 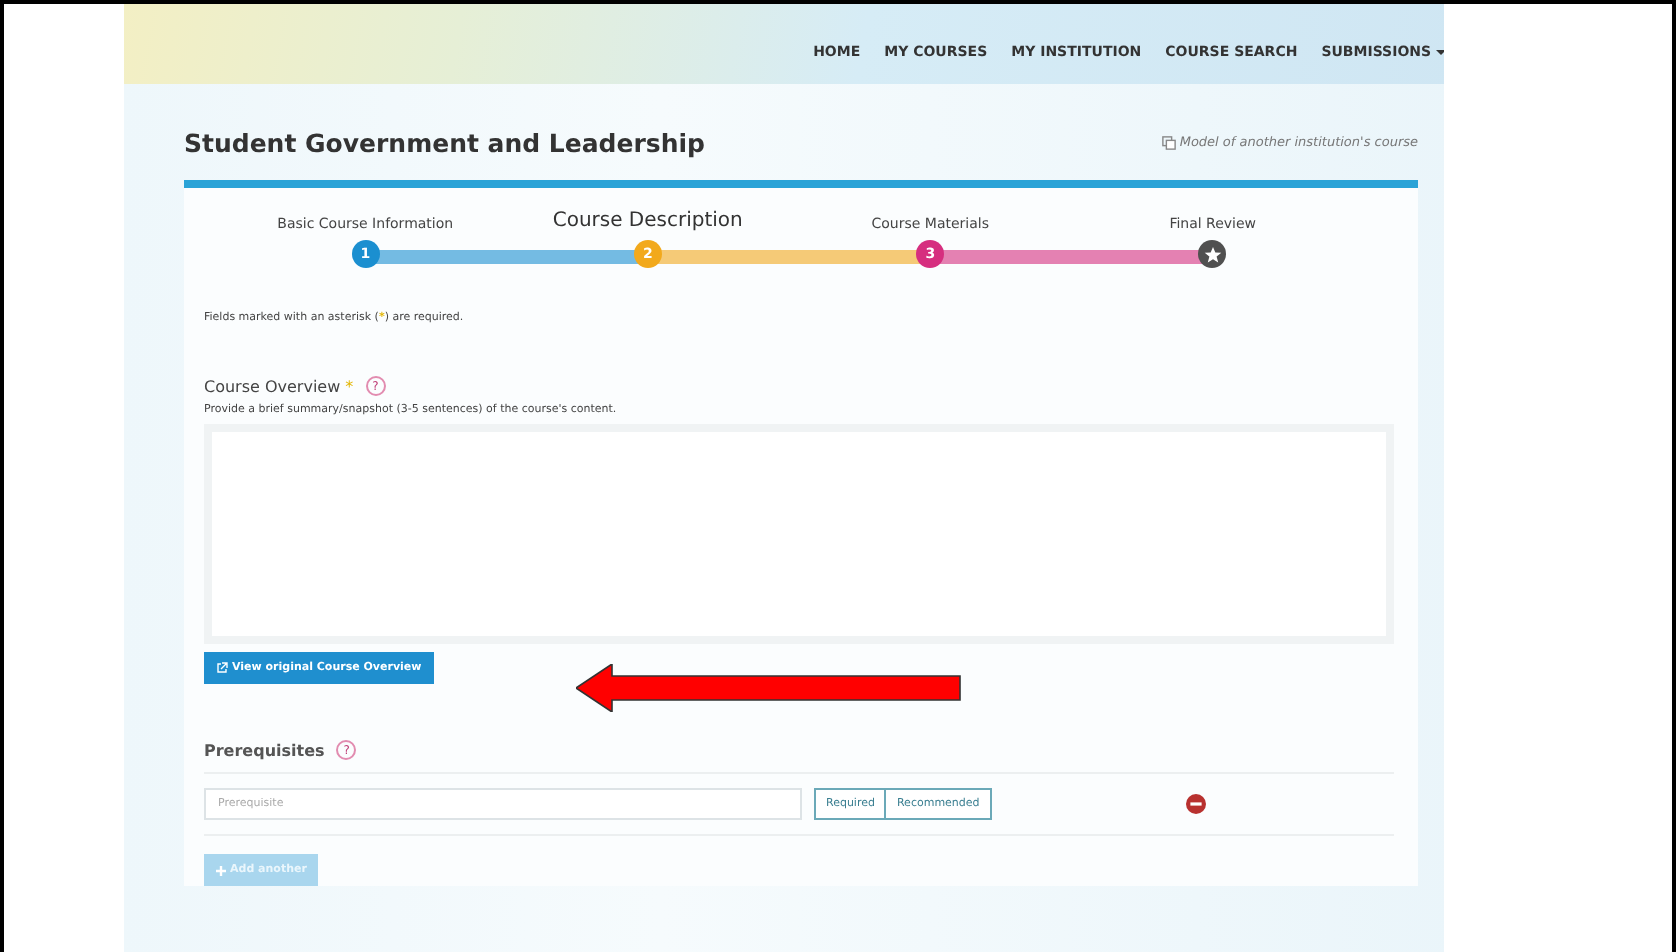 I want to click on copy-icon, so click(x=1168, y=142).